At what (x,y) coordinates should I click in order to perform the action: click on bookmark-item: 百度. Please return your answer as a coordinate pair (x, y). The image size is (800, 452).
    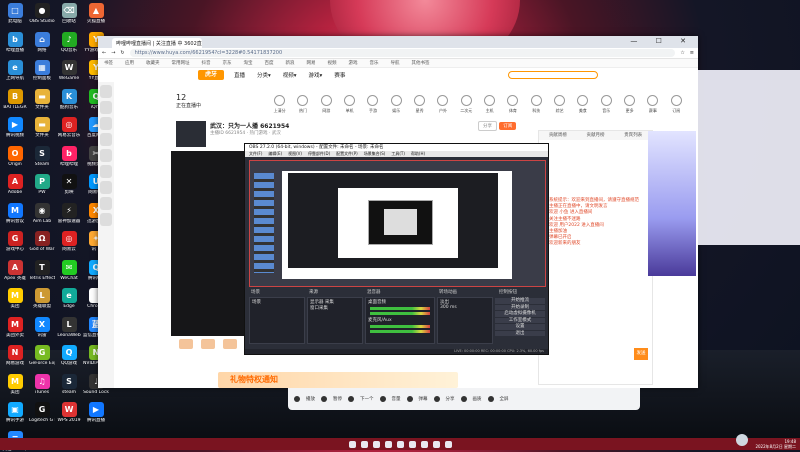
    Looking at the image, I should click on (269, 63).